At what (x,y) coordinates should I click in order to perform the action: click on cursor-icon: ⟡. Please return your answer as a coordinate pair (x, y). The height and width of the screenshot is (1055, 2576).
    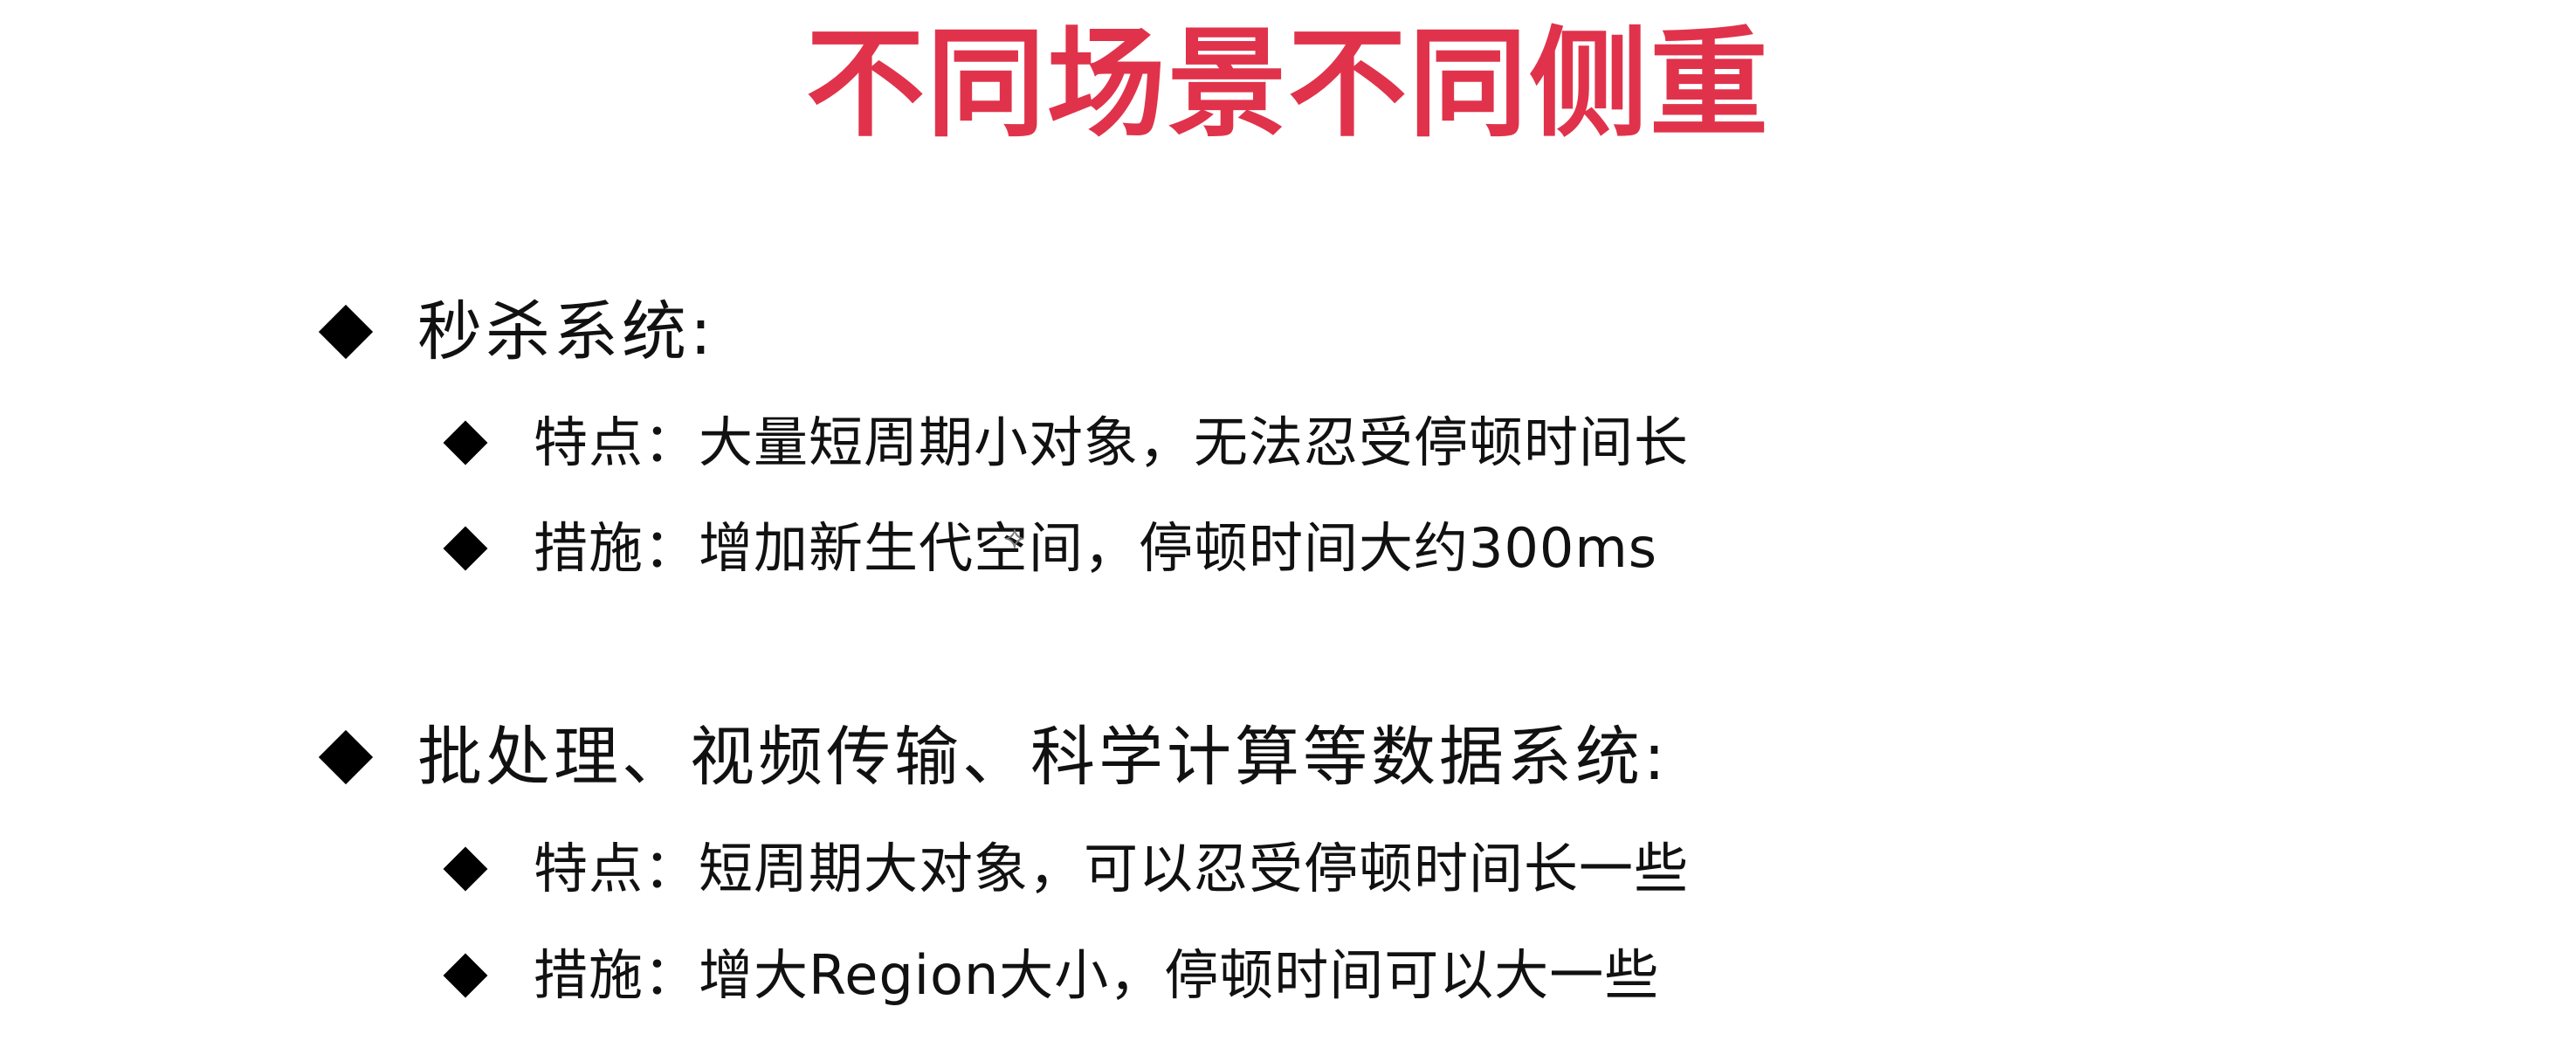
    Looking at the image, I should click on (1014, 538).